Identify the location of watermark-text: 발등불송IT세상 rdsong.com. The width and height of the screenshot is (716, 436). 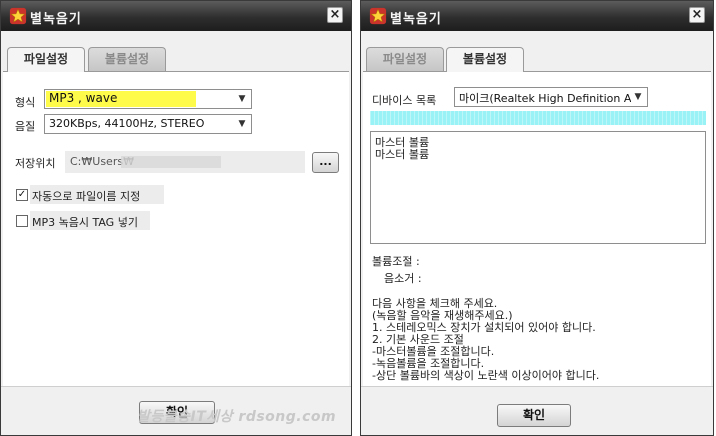
(237, 417).